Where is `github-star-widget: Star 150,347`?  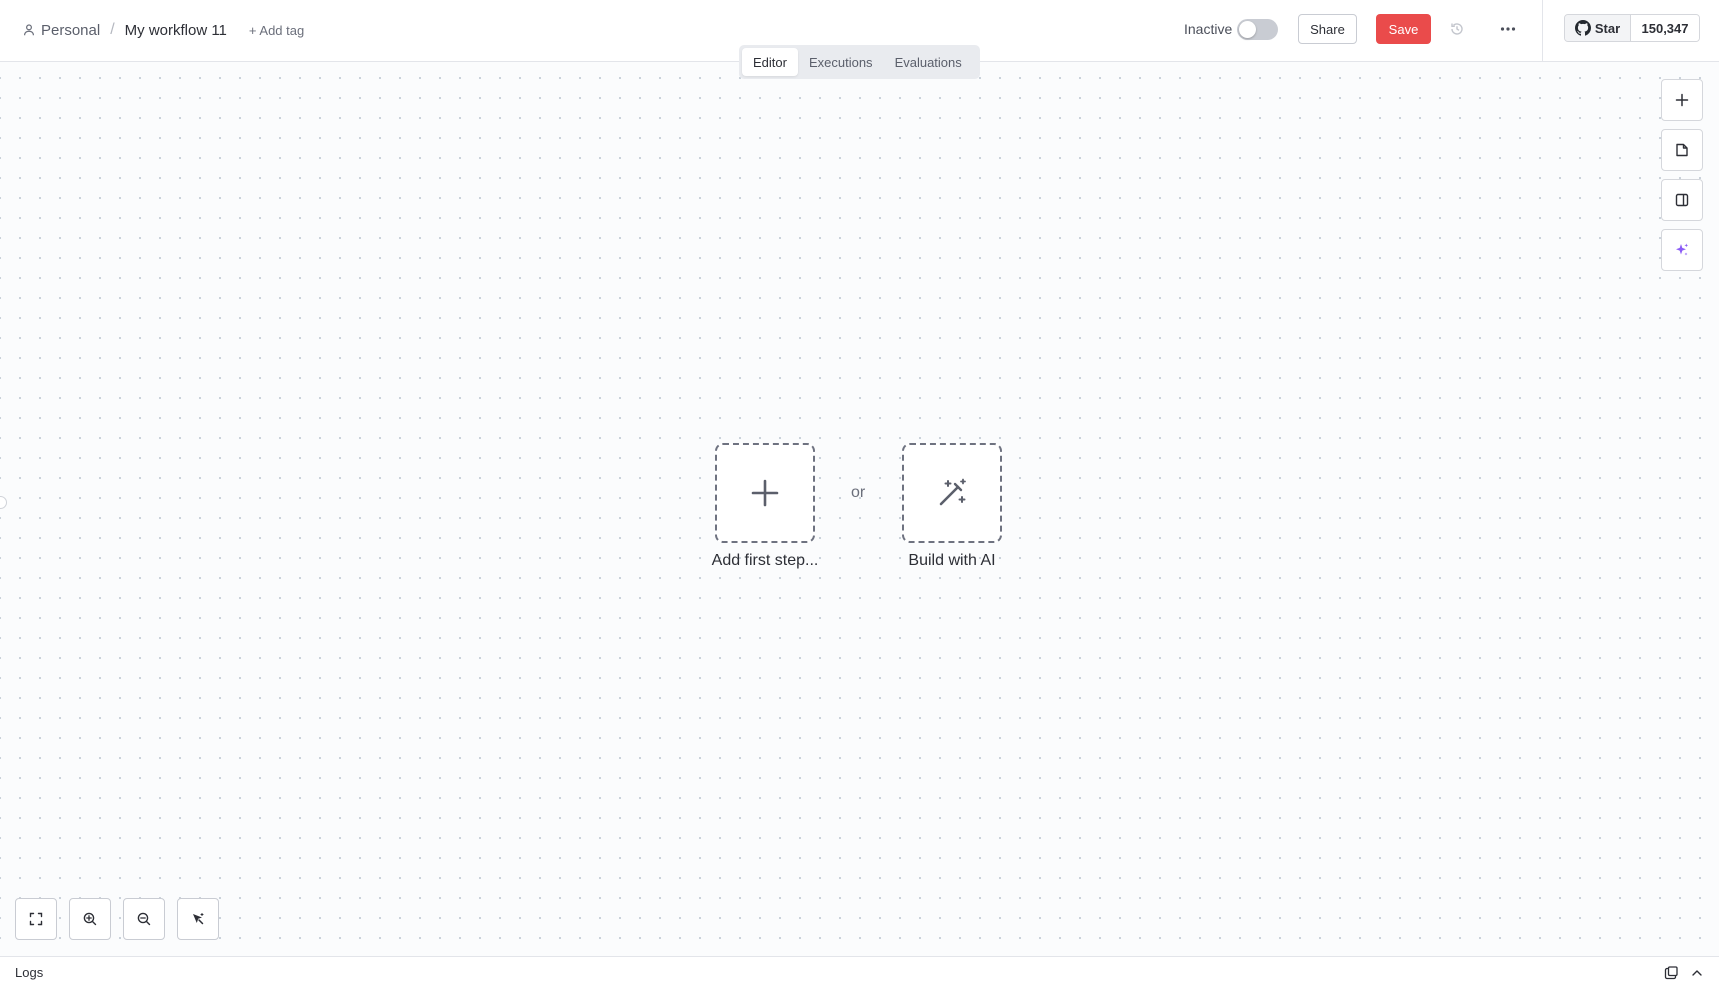
github-star-widget: Star 150,347 is located at coordinates (1632, 28).